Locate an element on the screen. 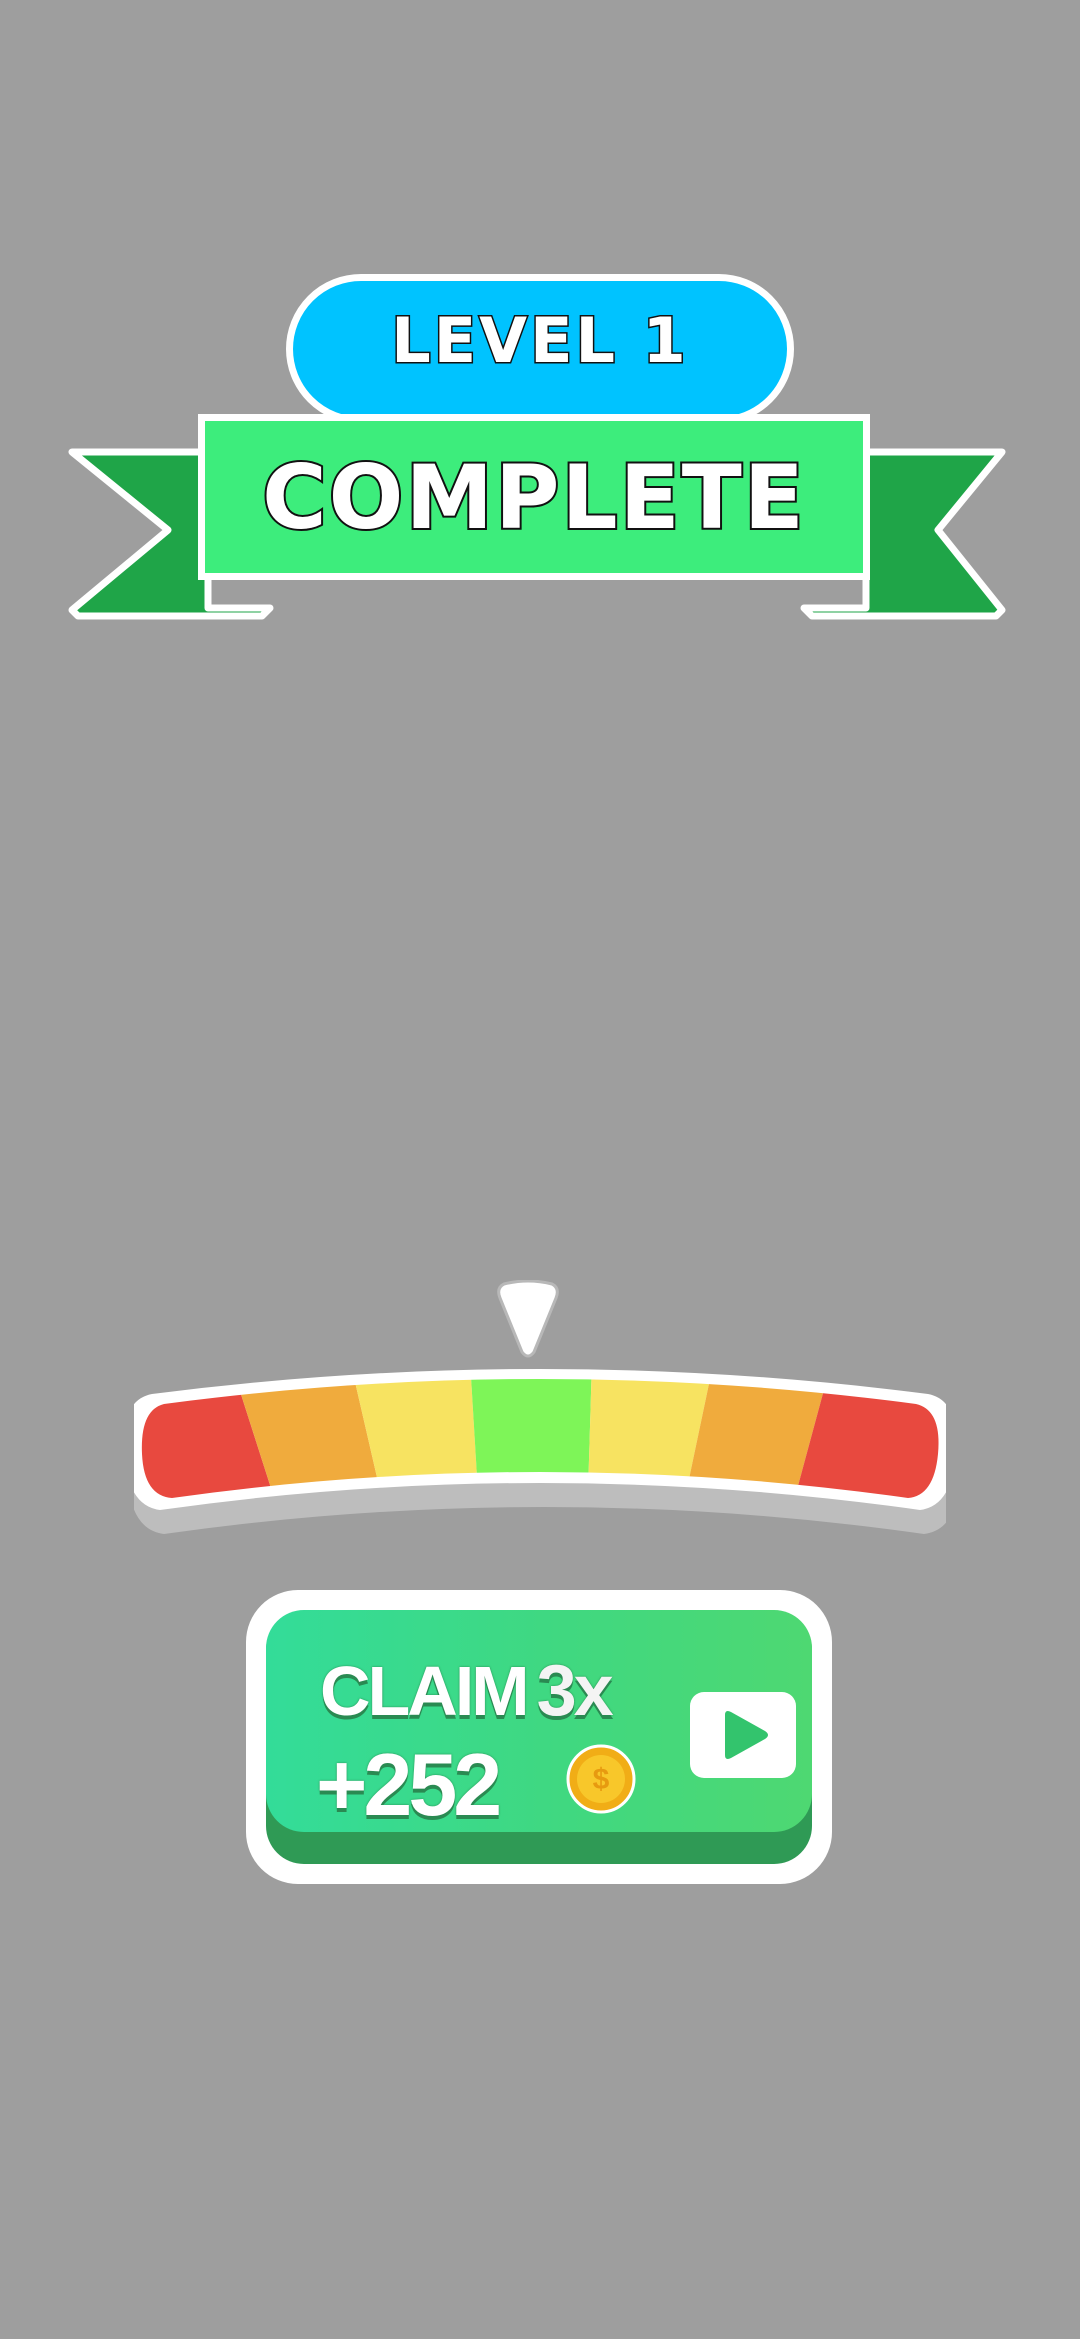 Image resolution: width=1080 pixels, height=2339 pixels. meter-segment is located at coordinates (531, 1438).